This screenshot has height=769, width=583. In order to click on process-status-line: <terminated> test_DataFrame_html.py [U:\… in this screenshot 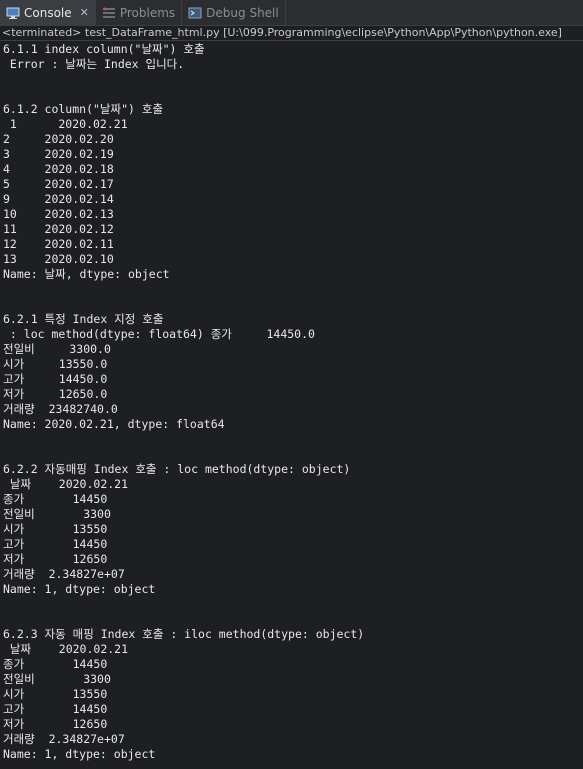, I will do `click(291, 33)`.